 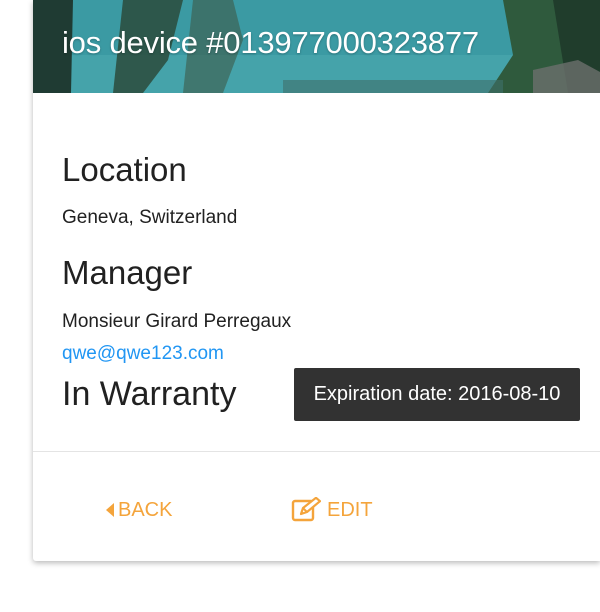 I want to click on back-button: BACK, so click(x=138, y=510).